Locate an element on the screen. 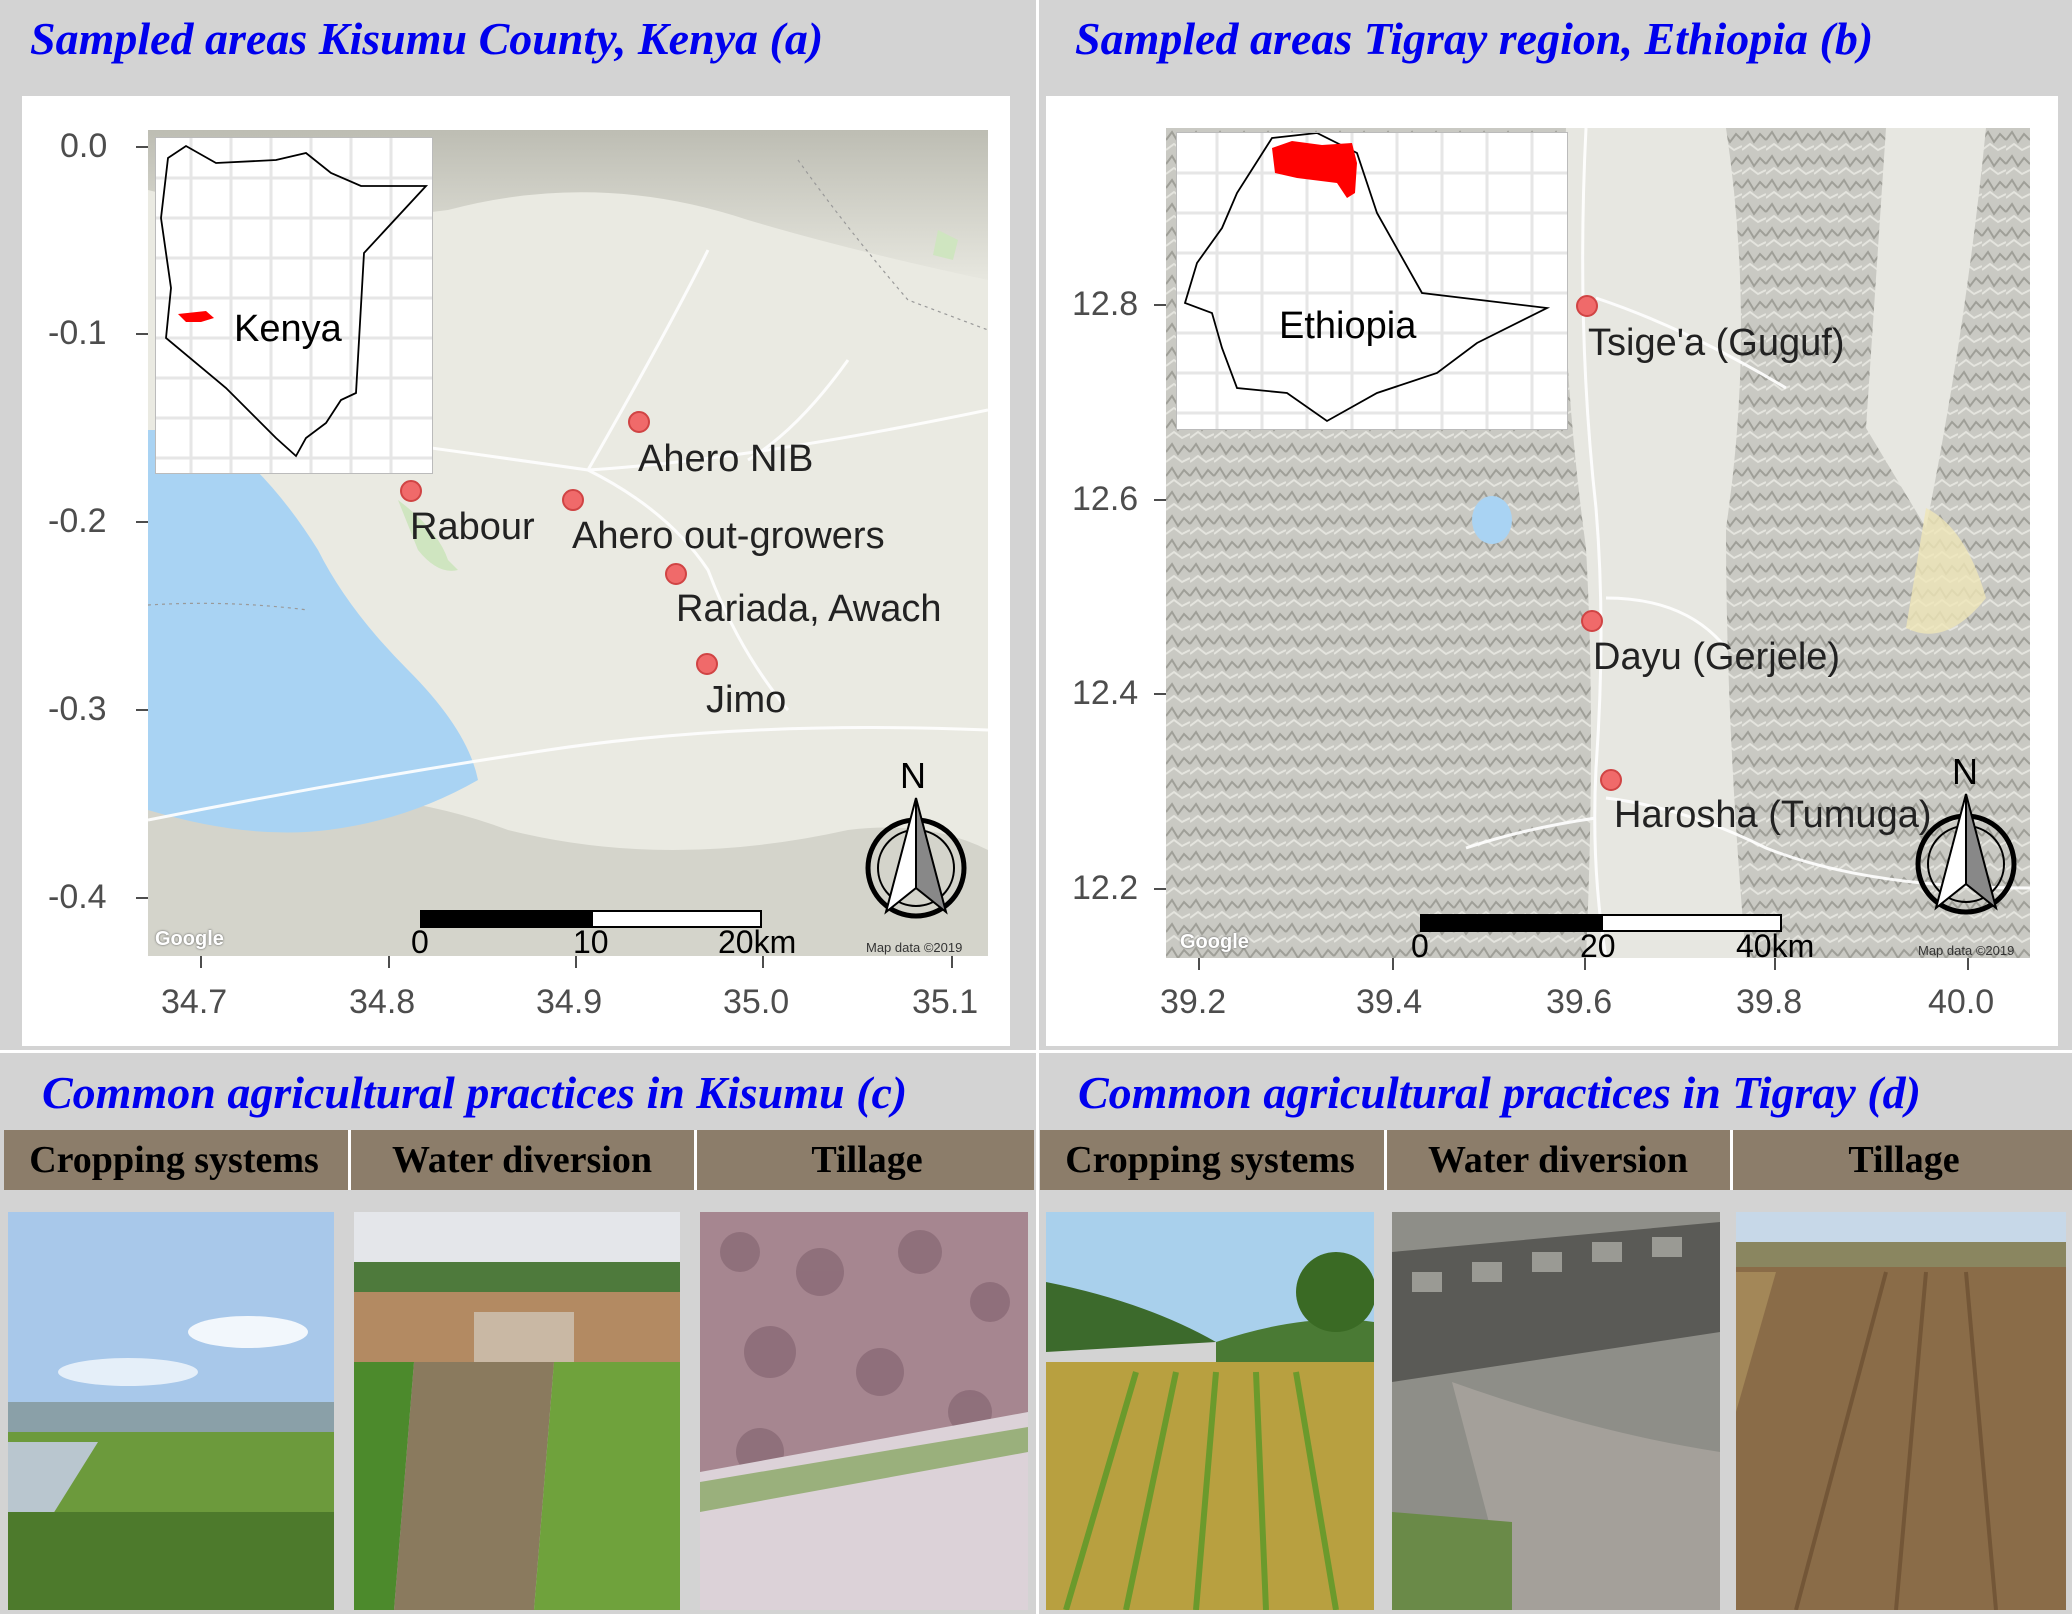  photo-tigray-water-diversion is located at coordinates (1556, 1411).